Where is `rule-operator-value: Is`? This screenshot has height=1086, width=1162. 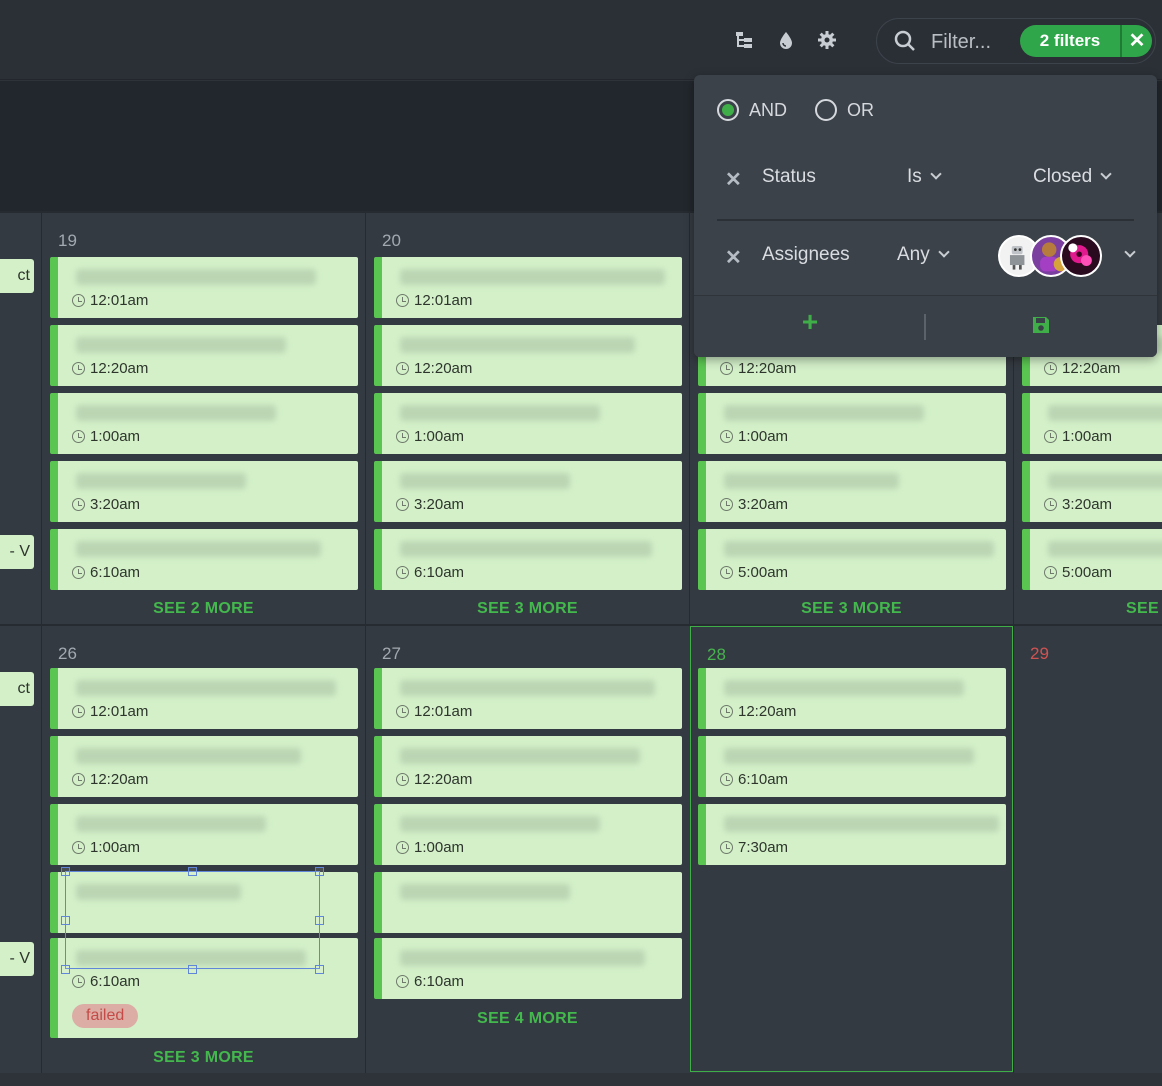 rule-operator-value: Is is located at coordinates (914, 176).